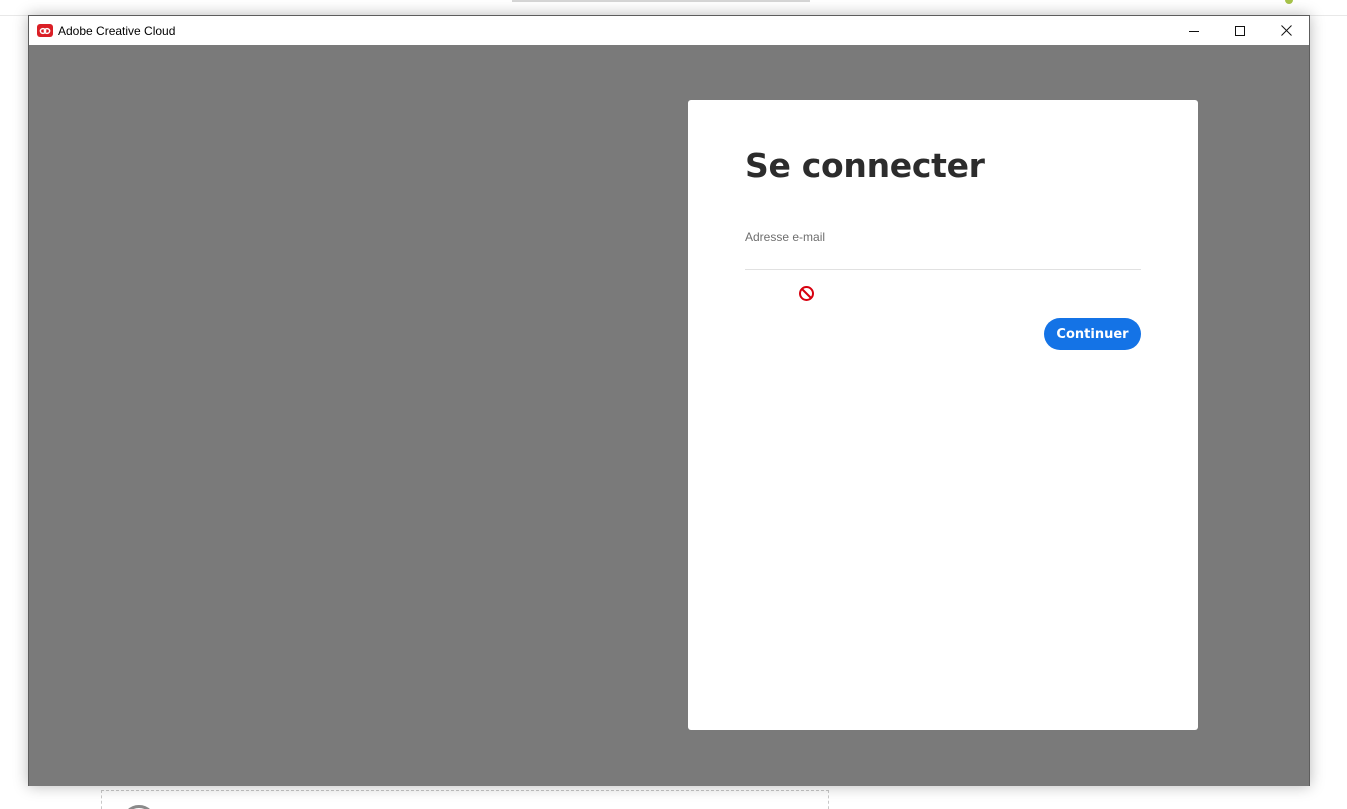 Image resolution: width=1347 pixels, height=809 pixels. Describe the element at coordinates (45, 30) in the screenshot. I see `creative-cloud-logo-icon` at that location.